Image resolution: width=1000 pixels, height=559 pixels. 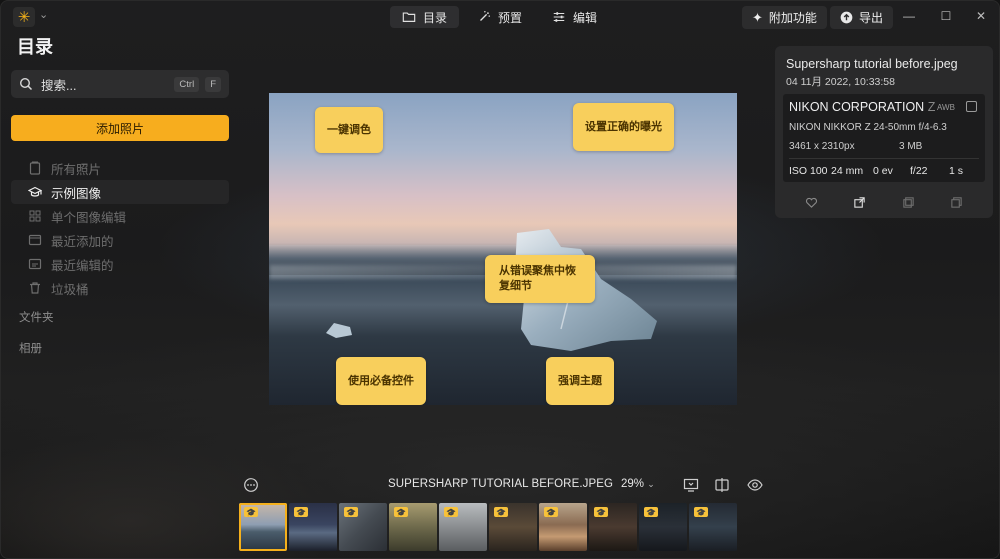 What do you see at coordinates (580, 381) in the screenshot?
I see `tip-emphasize-subject: 强调主题` at bounding box center [580, 381].